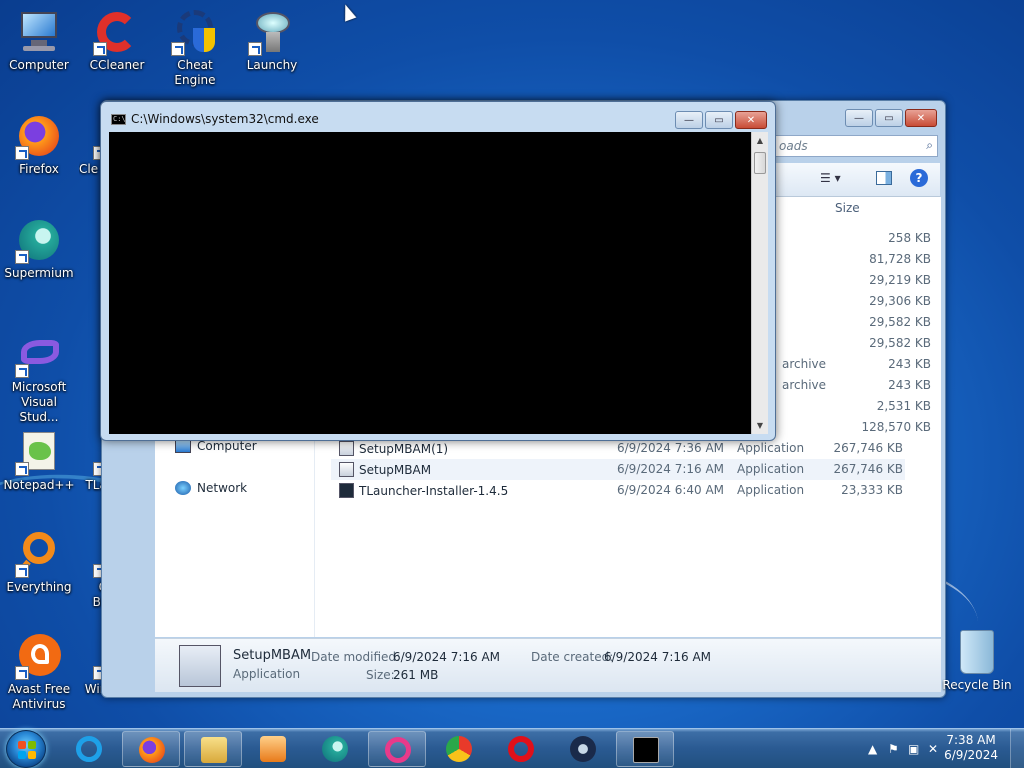  Describe the element at coordinates (658, 657) in the screenshot. I see `details-created-value: 6/9/2024 7:16 AM` at that location.